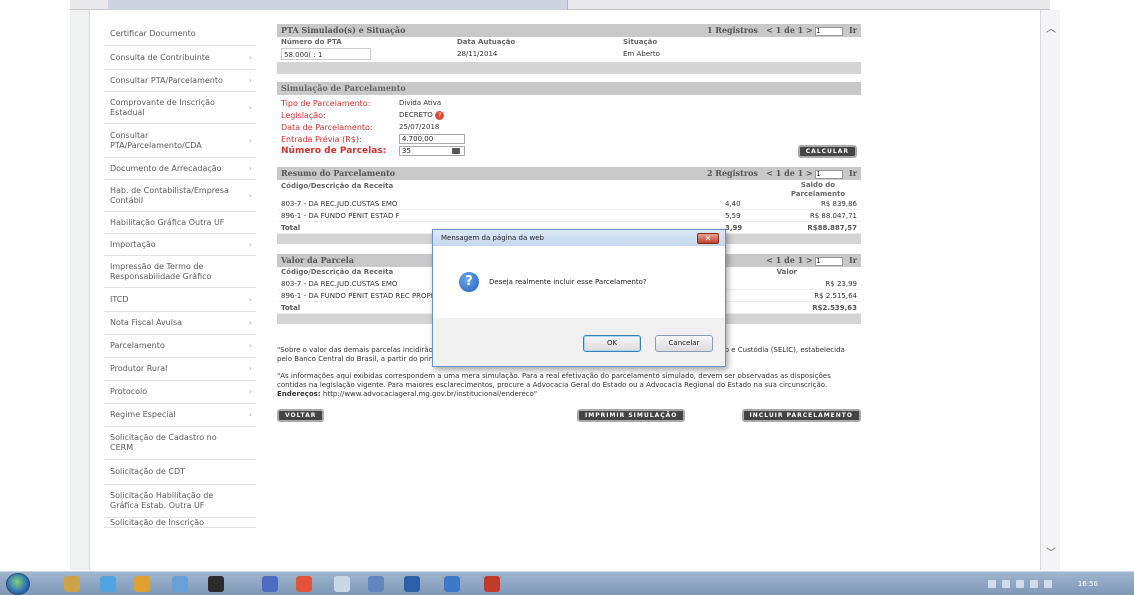 This screenshot has height=595, width=1134. I want to click on pta-pager: 1 Registros < 1 de 1 > Ir, so click(782, 30).